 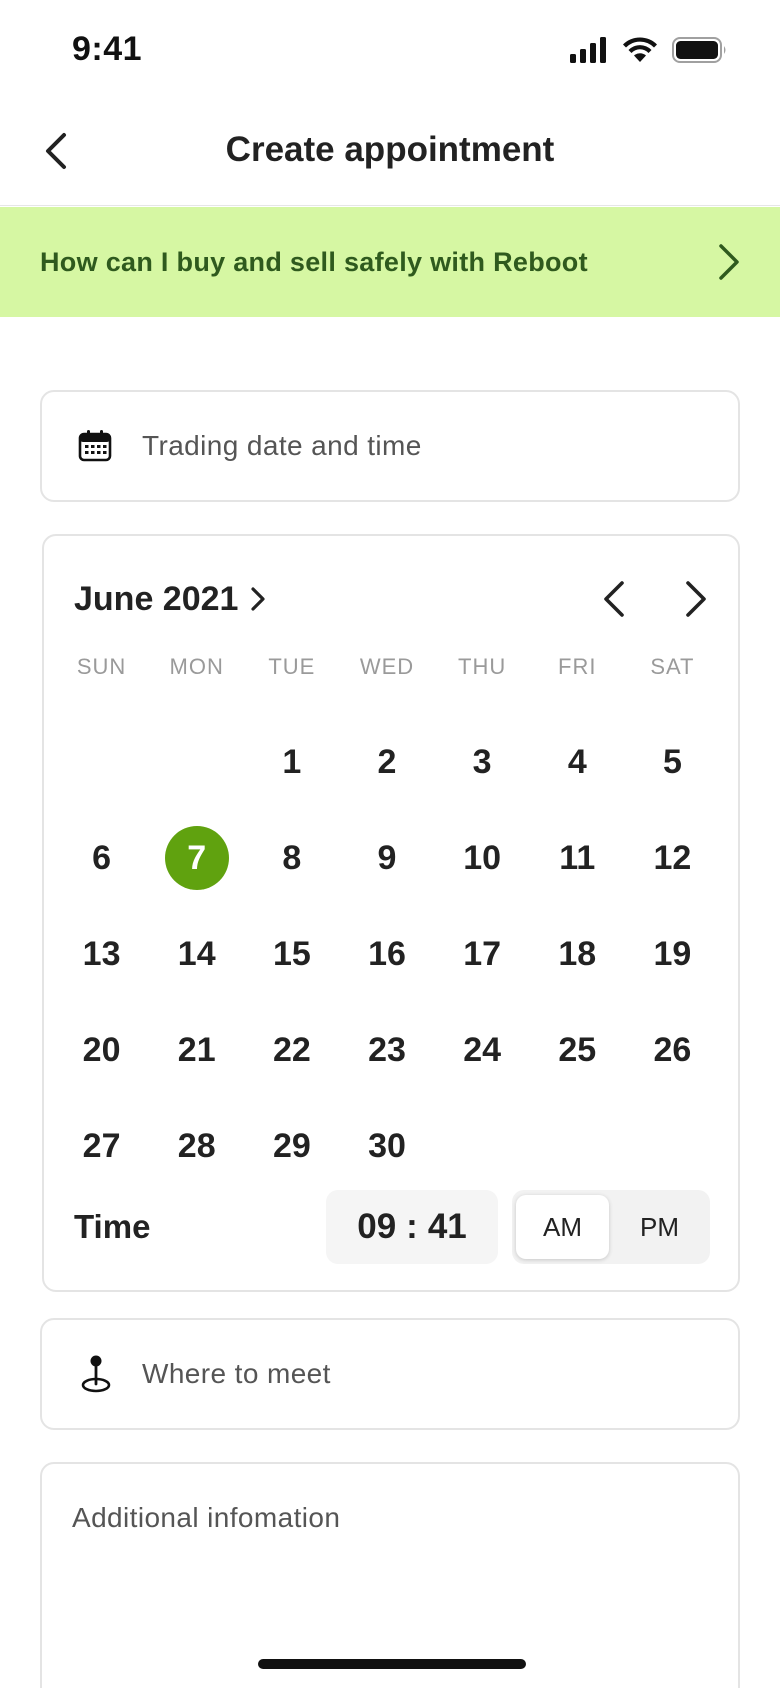 I want to click on location-pin-icon, so click(x=96, y=1374).